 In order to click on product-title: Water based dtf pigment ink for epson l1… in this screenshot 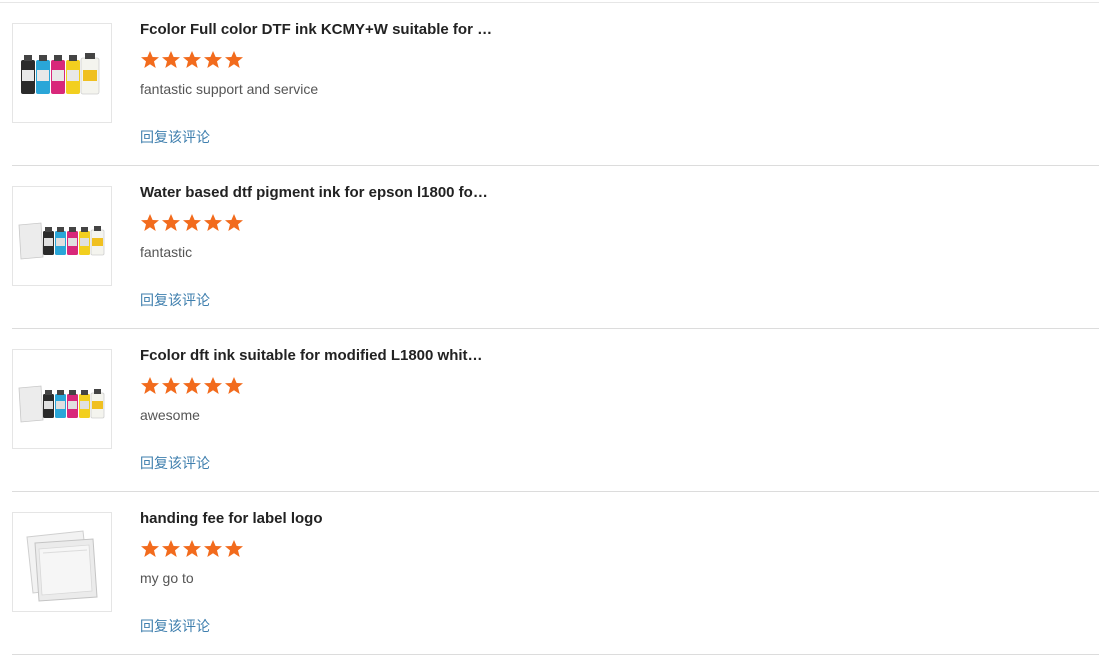, I will do `click(320, 192)`.